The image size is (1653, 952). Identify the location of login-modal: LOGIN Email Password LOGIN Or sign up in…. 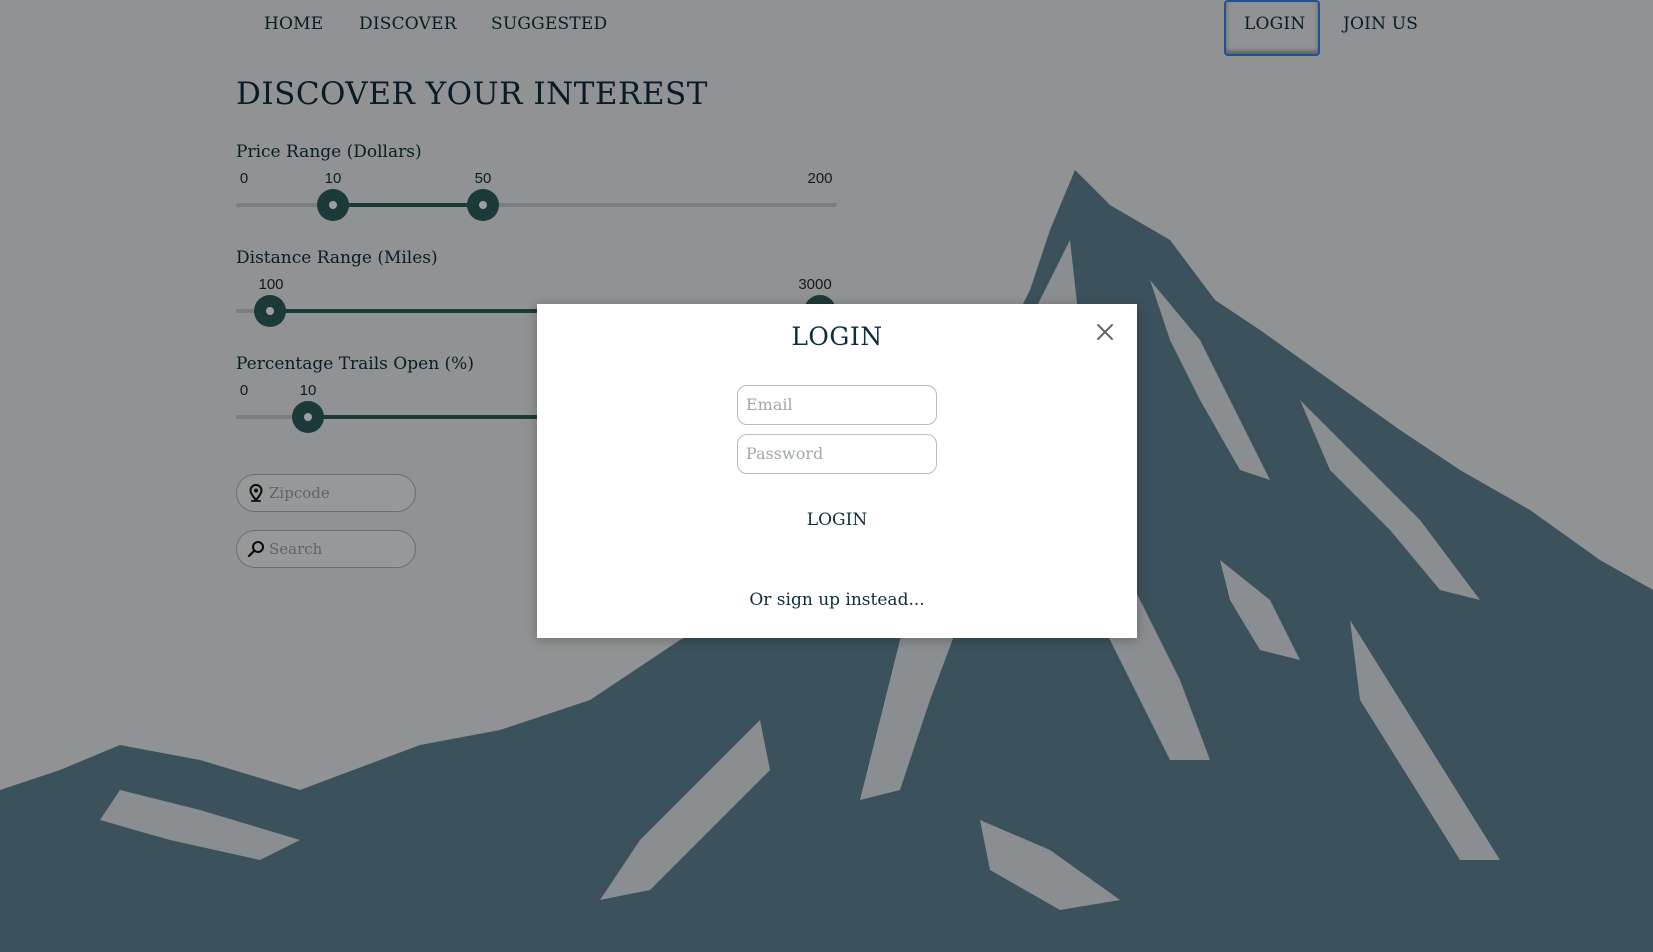
(837, 471).